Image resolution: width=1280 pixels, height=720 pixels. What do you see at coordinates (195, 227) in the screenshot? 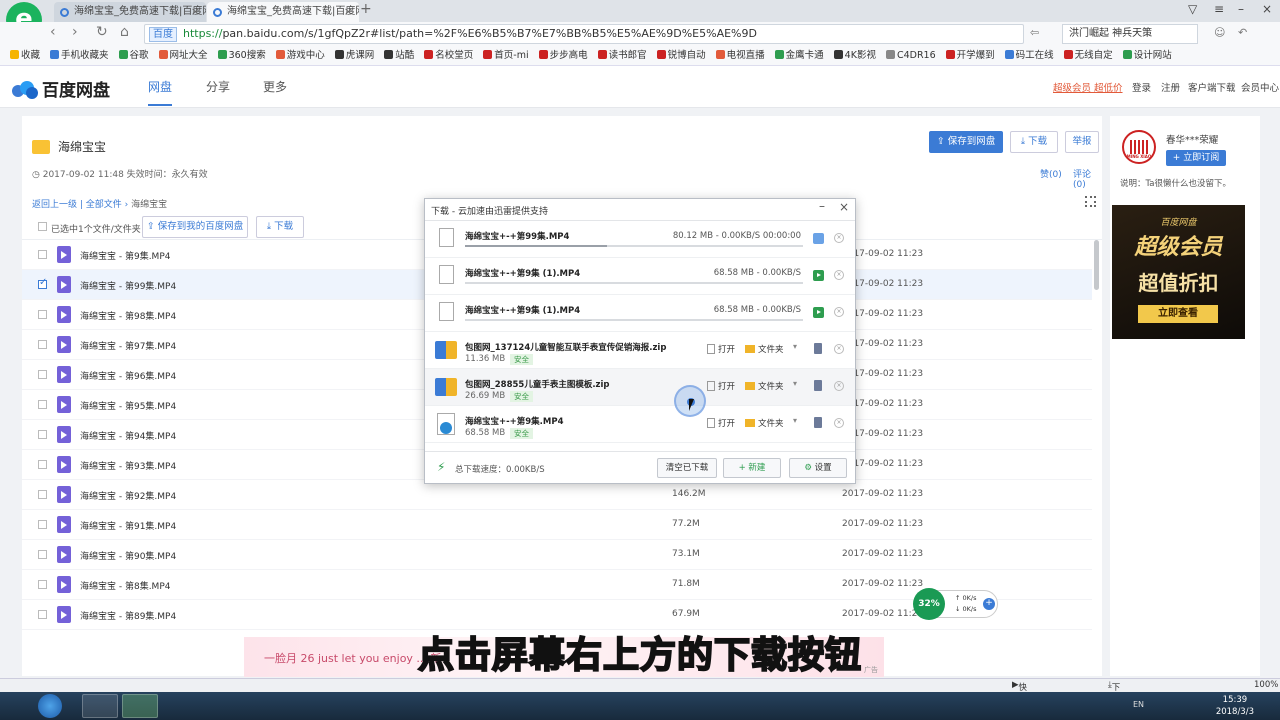
I see `save-to-my-pan-button: ⇪ 保存到我的百度网盘` at bounding box center [195, 227].